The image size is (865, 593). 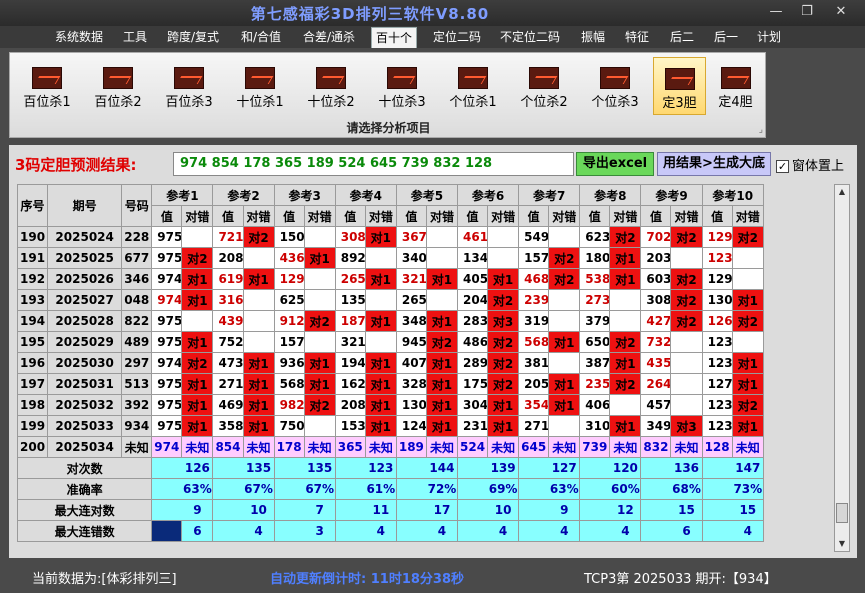 What do you see at coordinates (118, 86) in the screenshot?
I see `ribbon-button-hundreds-kill-2: 百位杀2` at bounding box center [118, 86].